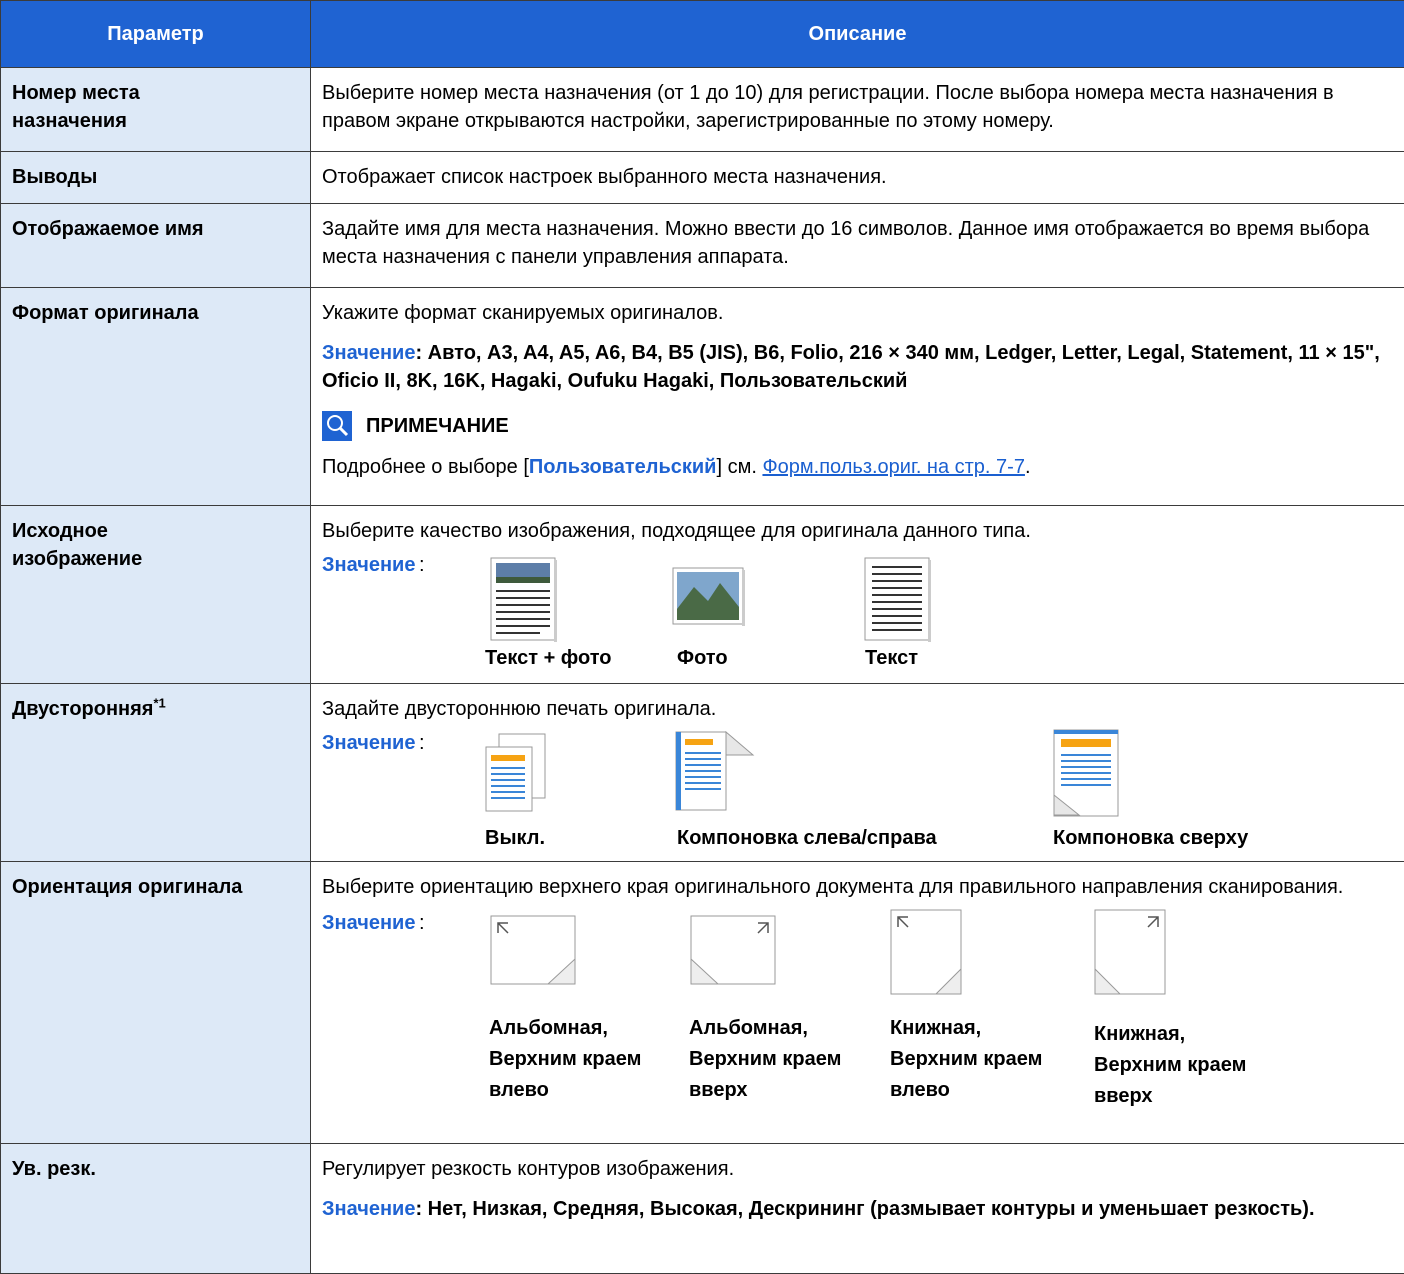 The image size is (1404, 1274). Describe the element at coordinates (734, 955) in the screenshot. I see `landscape-up-icon` at that location.